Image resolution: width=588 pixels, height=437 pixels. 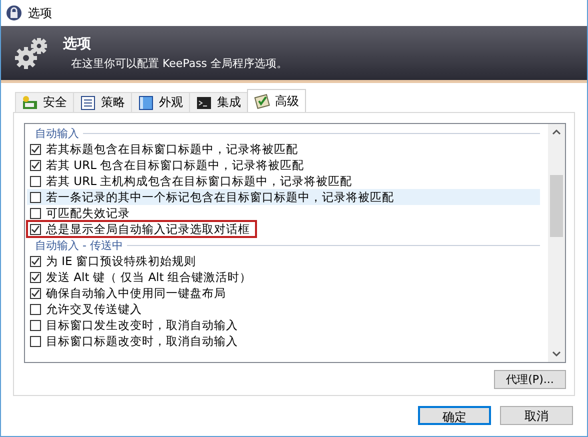 I want to click on option-row: 目标窗口发生改变时，取消自动输入, so click(x=283, y=325).